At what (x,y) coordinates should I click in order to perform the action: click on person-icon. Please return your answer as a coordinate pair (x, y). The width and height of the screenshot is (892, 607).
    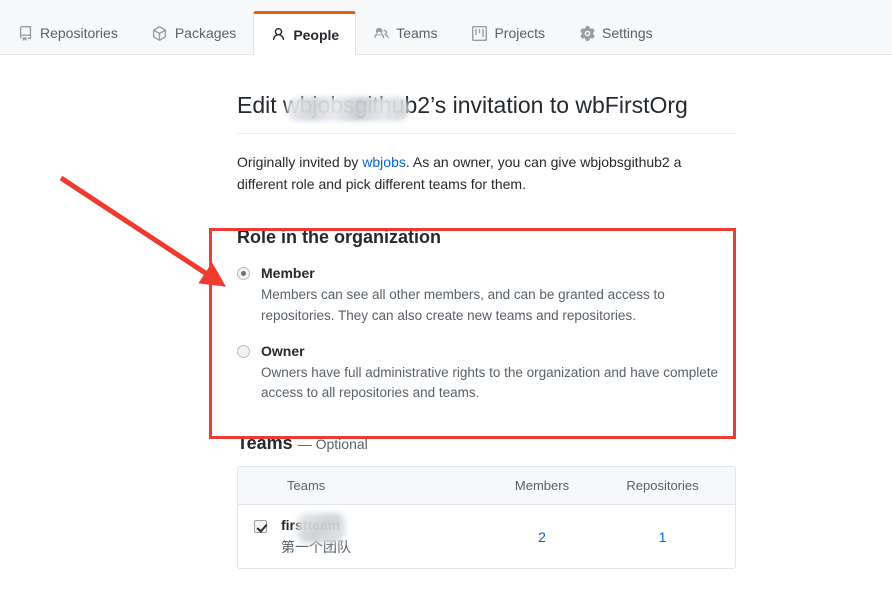
    Looking at the image, I should click on (278, 35).